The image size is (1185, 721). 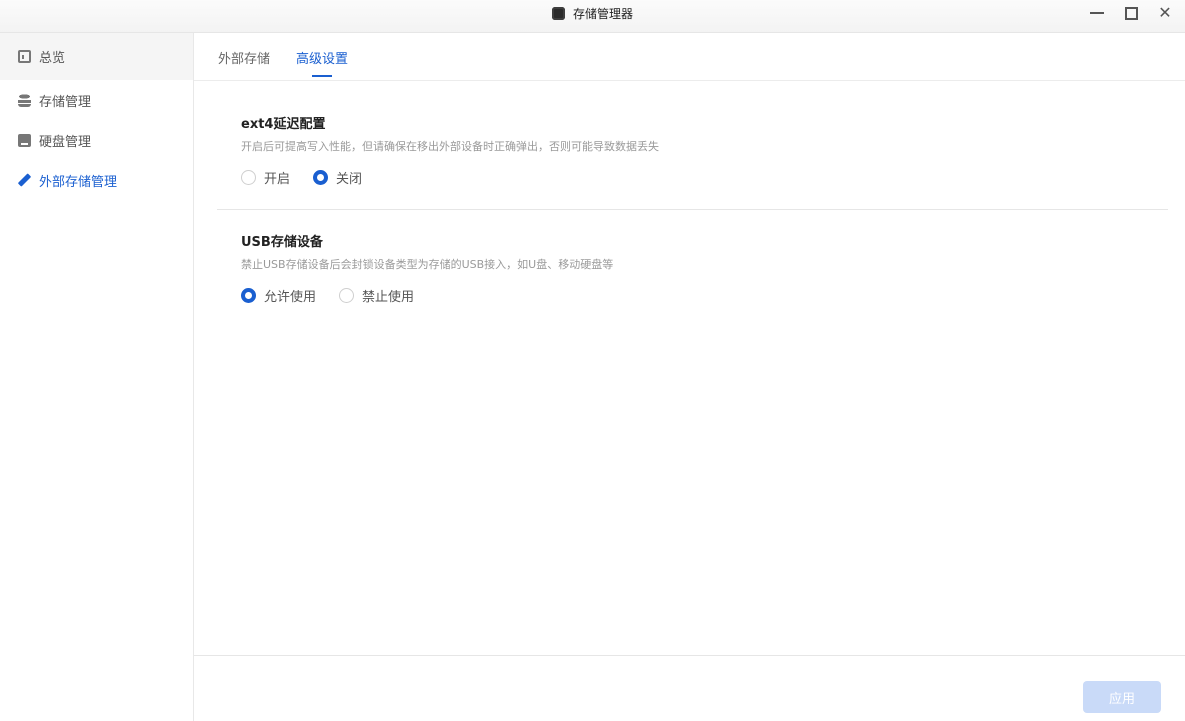 What do you see at coordinates (427, 264) in the screenshot?
I see `section-description: 禁止USB存储设备后会封锁设备类型为存储的USB接入，如U盘、移动硬盘等` at bounding box center [427, 264].